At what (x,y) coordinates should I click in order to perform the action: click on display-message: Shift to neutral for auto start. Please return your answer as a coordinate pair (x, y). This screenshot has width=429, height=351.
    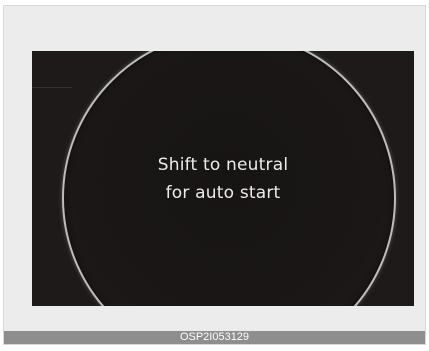
    Looking at the image, I should click on (223, 179).